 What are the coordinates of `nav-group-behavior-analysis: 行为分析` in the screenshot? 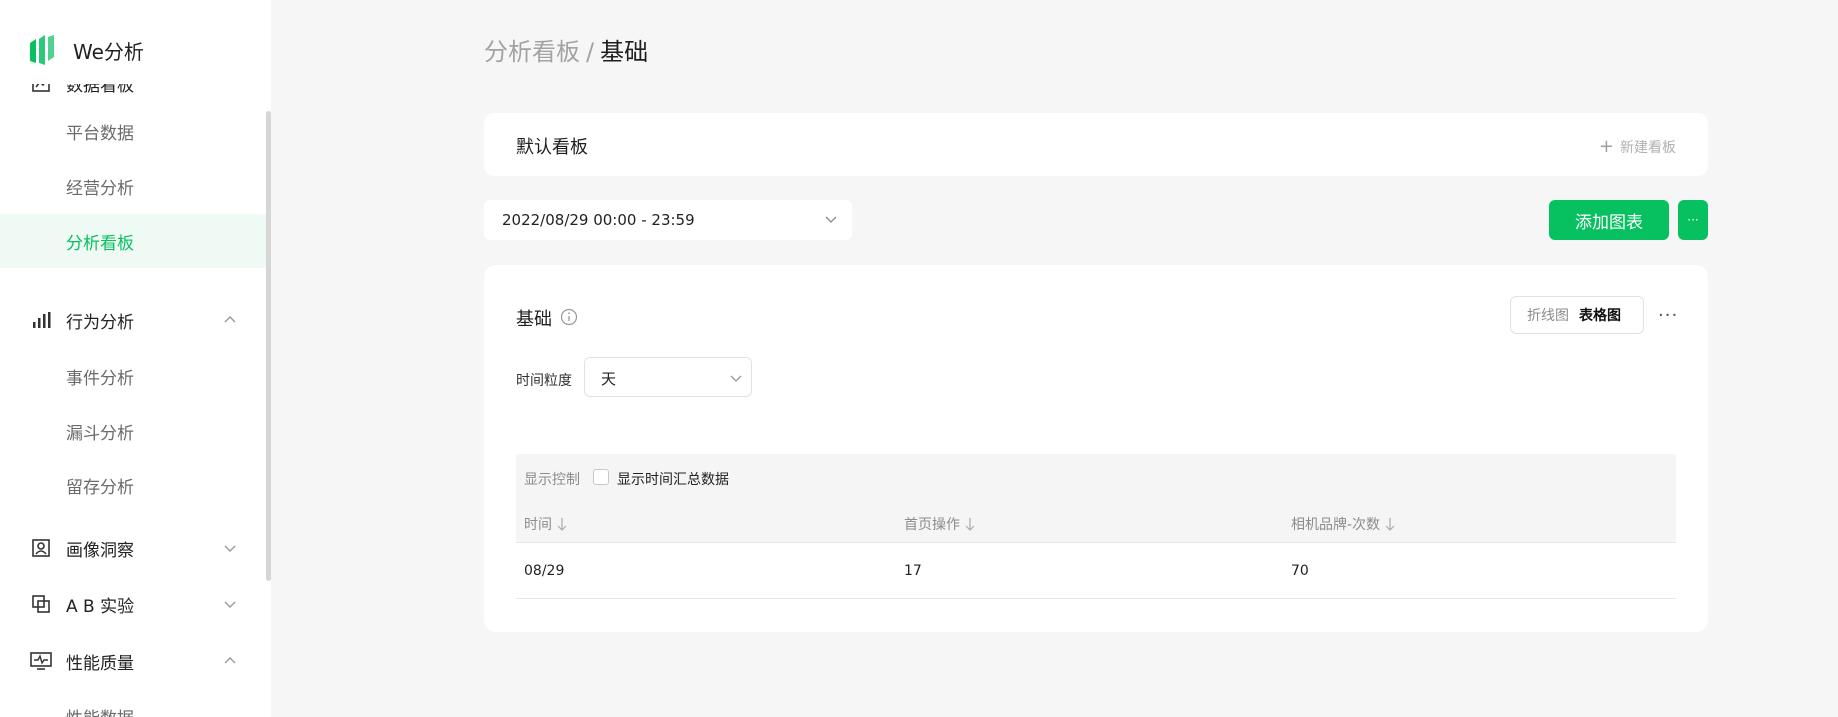 It's located at (133, 320).